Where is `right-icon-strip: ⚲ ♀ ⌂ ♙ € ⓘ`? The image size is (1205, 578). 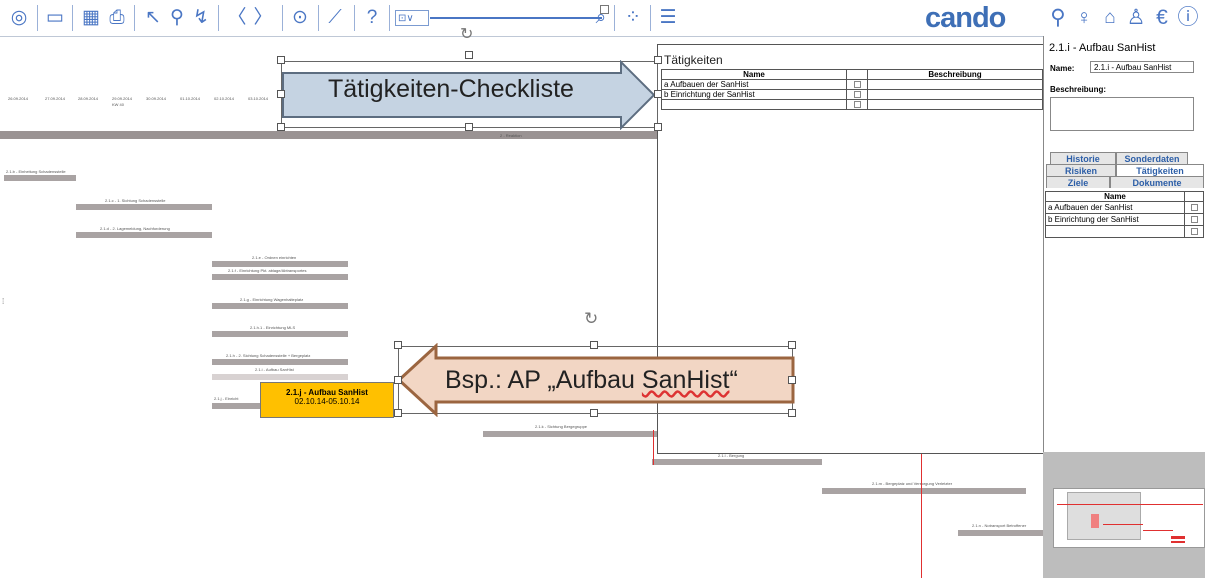 right-icon-strip: ⚲ ♀ ⌂ ♙ € ⓘ is located at coordinates (1124, 18).